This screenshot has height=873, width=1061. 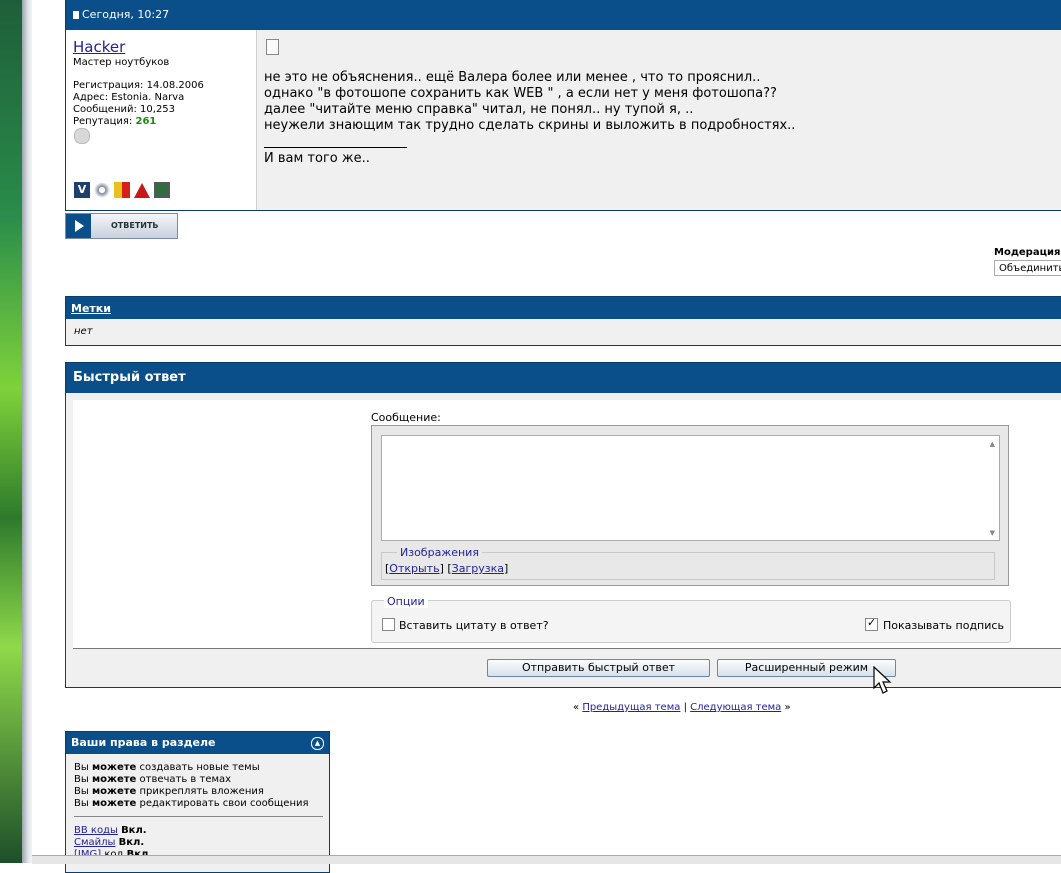 What do you see at coordinates (103, 121) in the screenshot?
I see `reputation-label: Репутация:` at bounding box center [103, 121].